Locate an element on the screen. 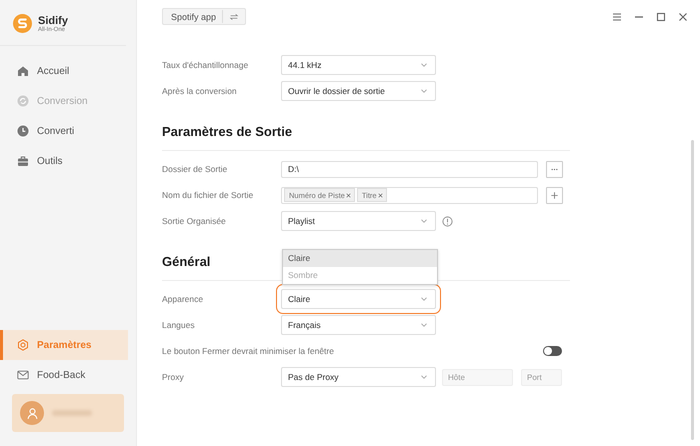 The width and height of the screenshot is (700, 446). dropdown: Playlist is located at coordinates (358, 221).